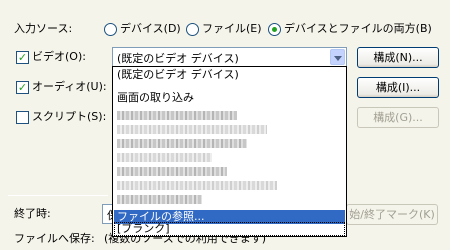  I want to click on radio-file, so click(192, 29).